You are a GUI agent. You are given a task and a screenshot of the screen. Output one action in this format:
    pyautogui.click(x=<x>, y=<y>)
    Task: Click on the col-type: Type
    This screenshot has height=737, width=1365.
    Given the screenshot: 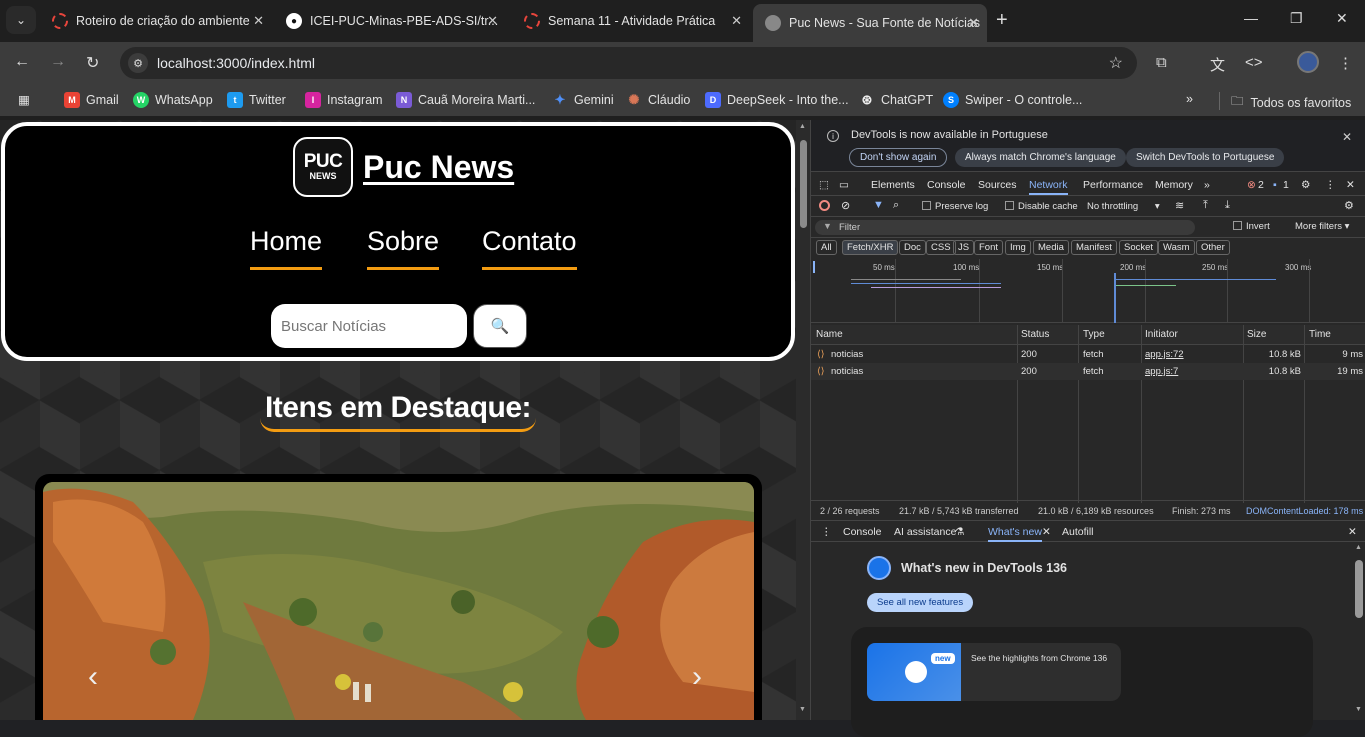 What is the action you would take?
    pyautogui.click(x=1094, y=334)
    